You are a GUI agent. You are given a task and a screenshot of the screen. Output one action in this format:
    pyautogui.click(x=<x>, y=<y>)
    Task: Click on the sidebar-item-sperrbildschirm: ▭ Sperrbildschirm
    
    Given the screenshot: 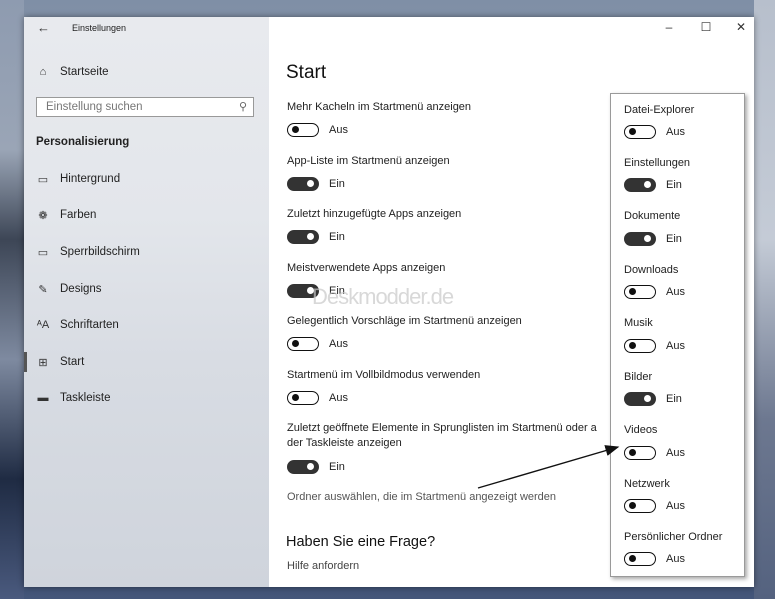 What is the action you would take?
    pyautogui.click(x=88, y=252)
    